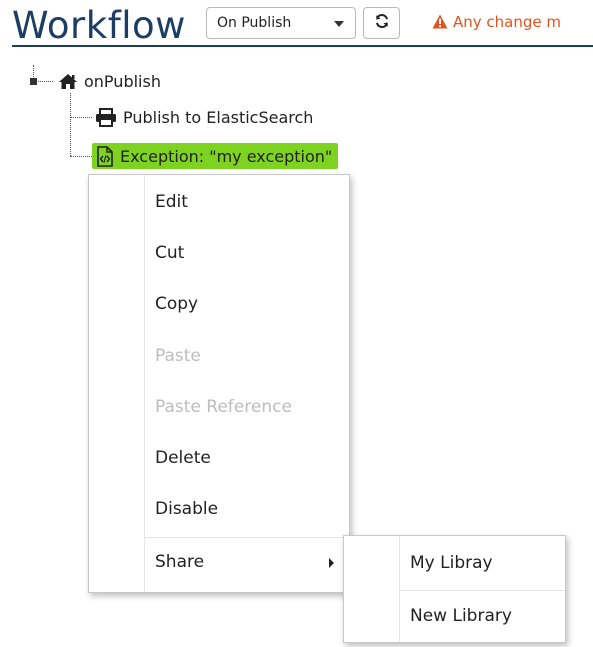 The image size is (593, 647). I want to click on submenu-item-new-library: New Library, so click(454, 616).